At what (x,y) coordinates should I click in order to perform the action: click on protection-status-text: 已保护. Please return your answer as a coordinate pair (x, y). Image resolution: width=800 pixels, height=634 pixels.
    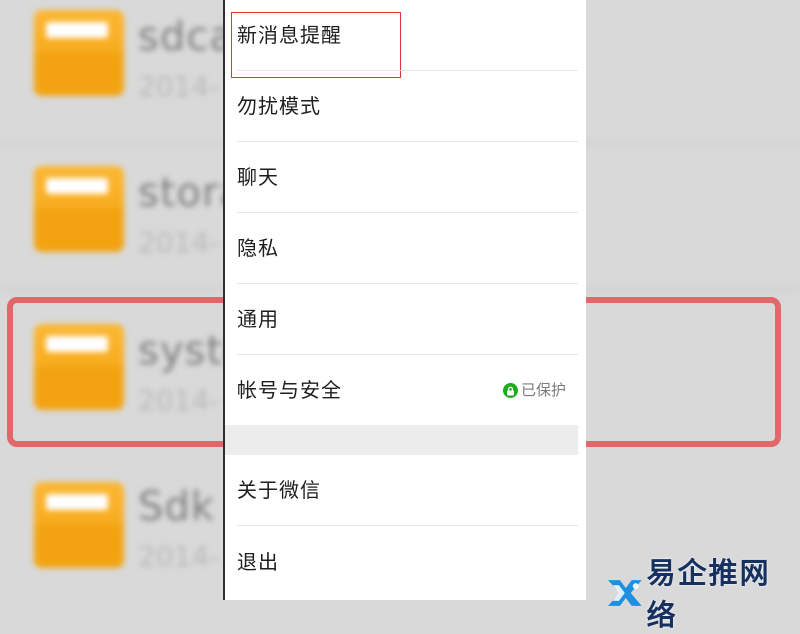
    Looking at the image, I should click on (543, 390).